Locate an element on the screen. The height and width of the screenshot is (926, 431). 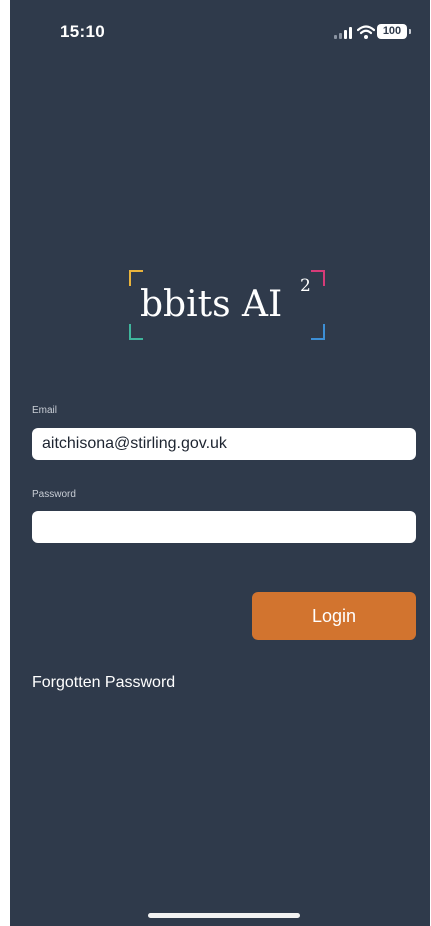
home-indicator is located at coordinates (224, 915).